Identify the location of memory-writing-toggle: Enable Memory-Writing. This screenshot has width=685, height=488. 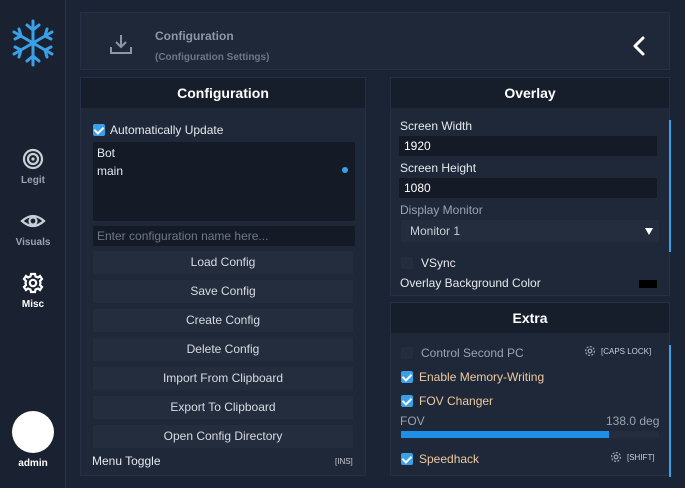
(472, 377).